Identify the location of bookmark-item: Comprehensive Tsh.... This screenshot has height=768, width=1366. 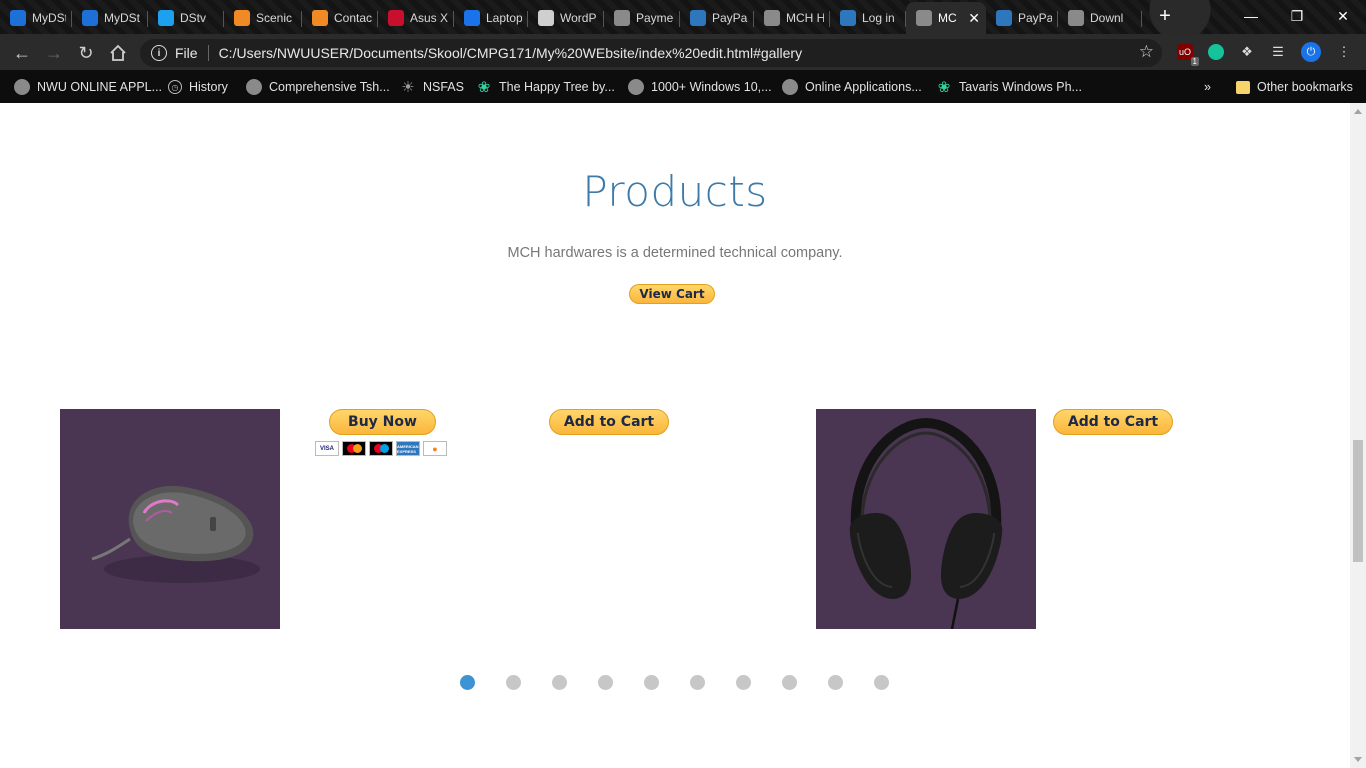
(318, 87).